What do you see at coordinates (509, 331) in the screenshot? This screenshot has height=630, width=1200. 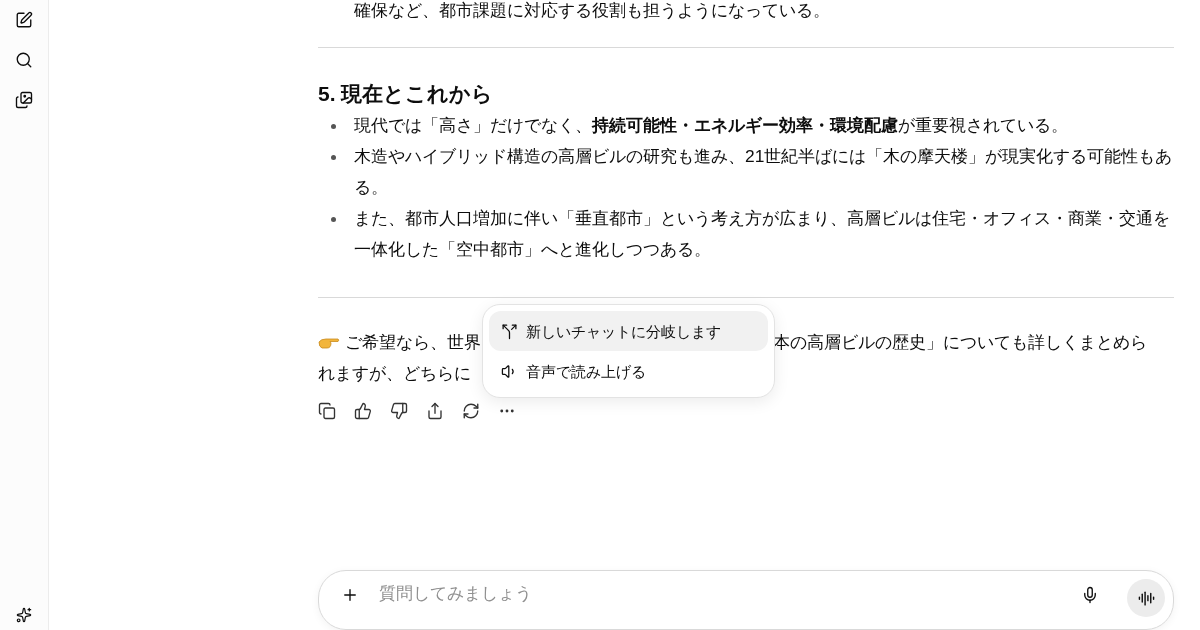 I see `split-arrow-icon` at bounding box center [509, 331].